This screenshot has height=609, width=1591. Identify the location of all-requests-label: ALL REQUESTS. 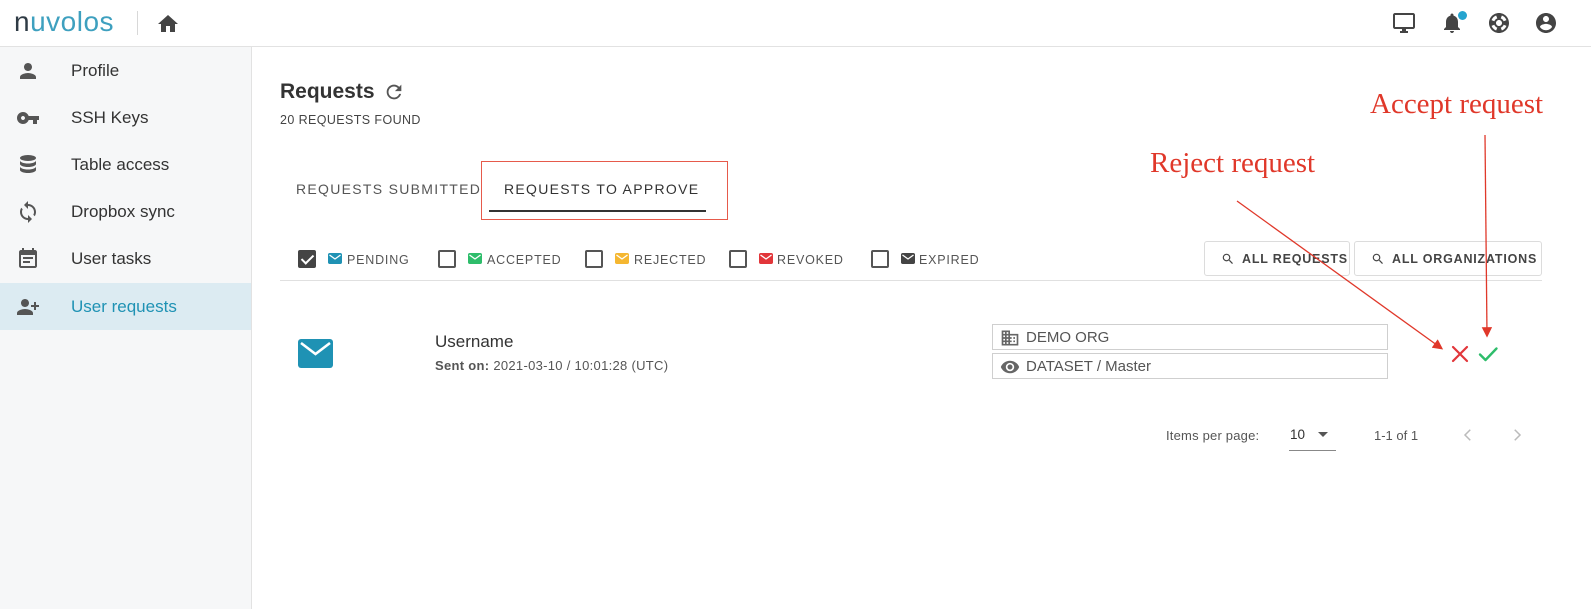
(1295, 259).